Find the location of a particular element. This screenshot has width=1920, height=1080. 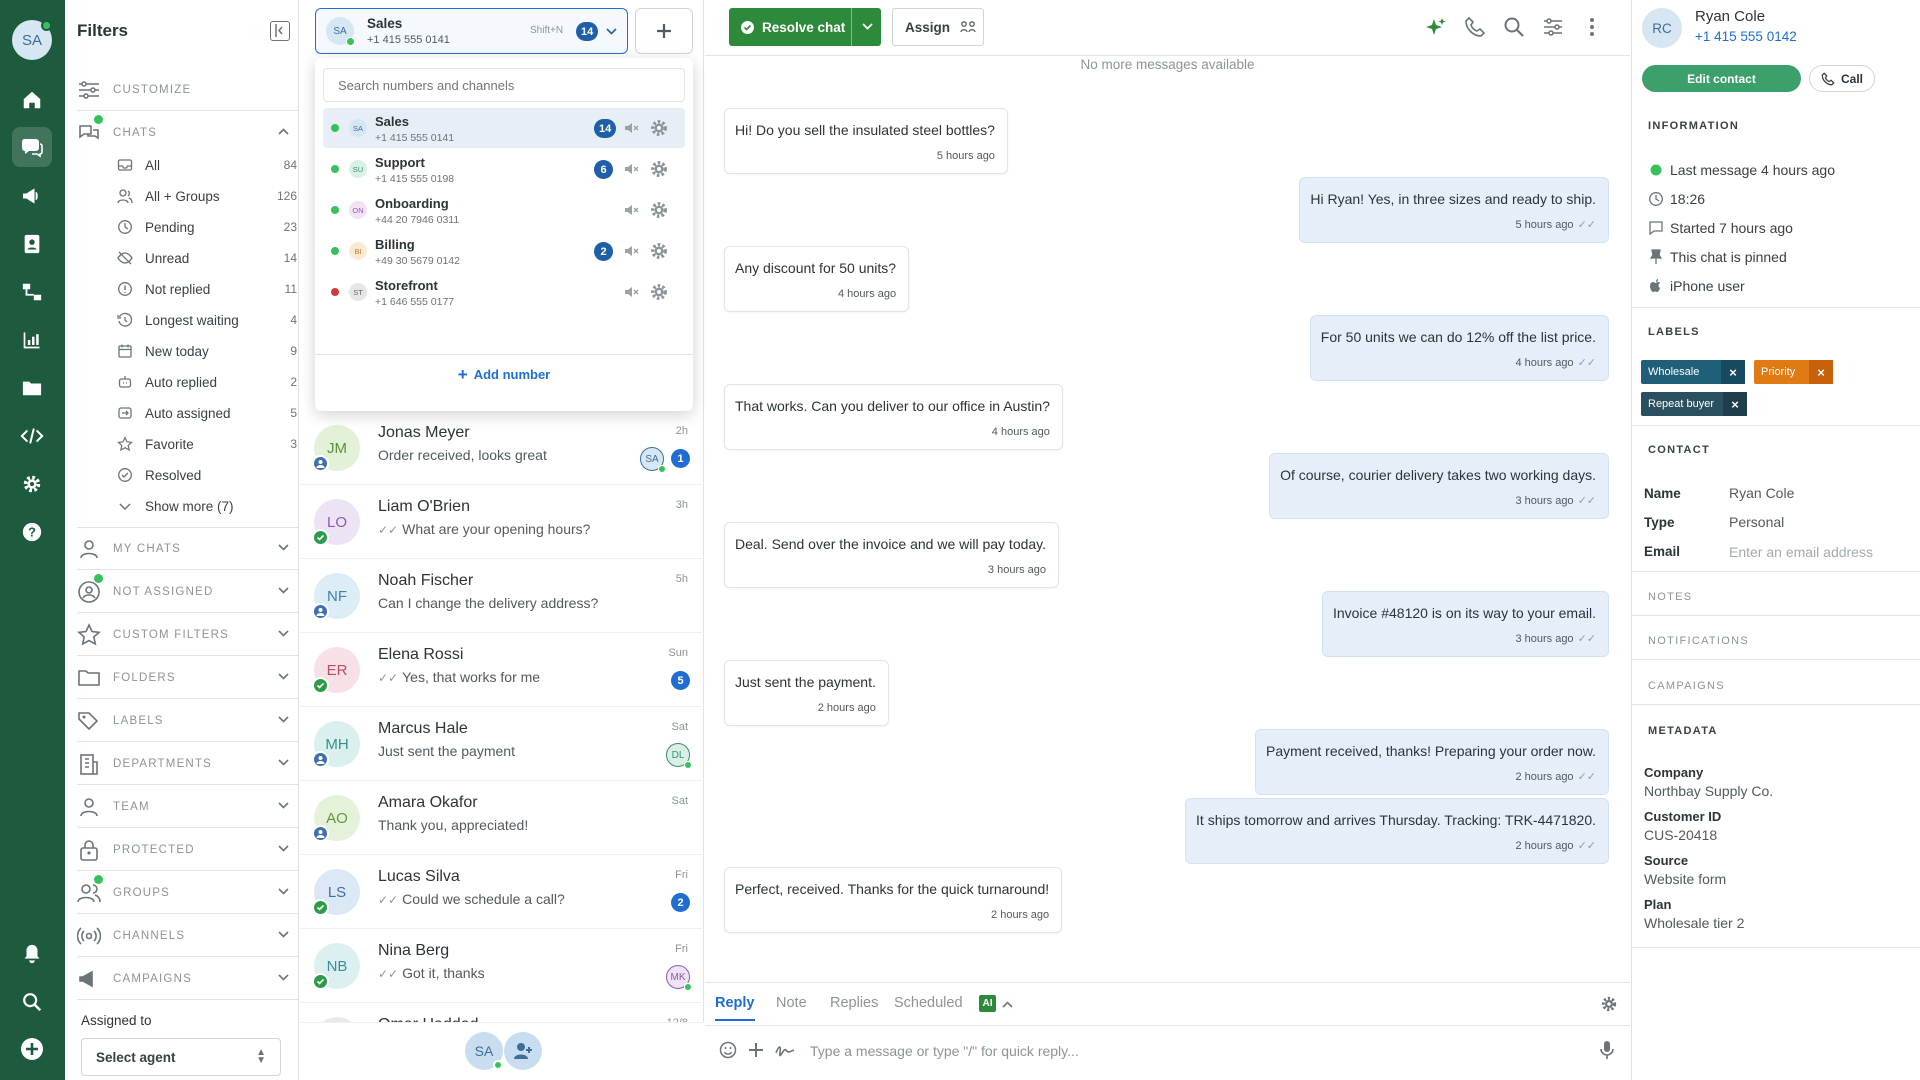

section-departments: DEPARTMENTS is located at coordinates (188, 763).